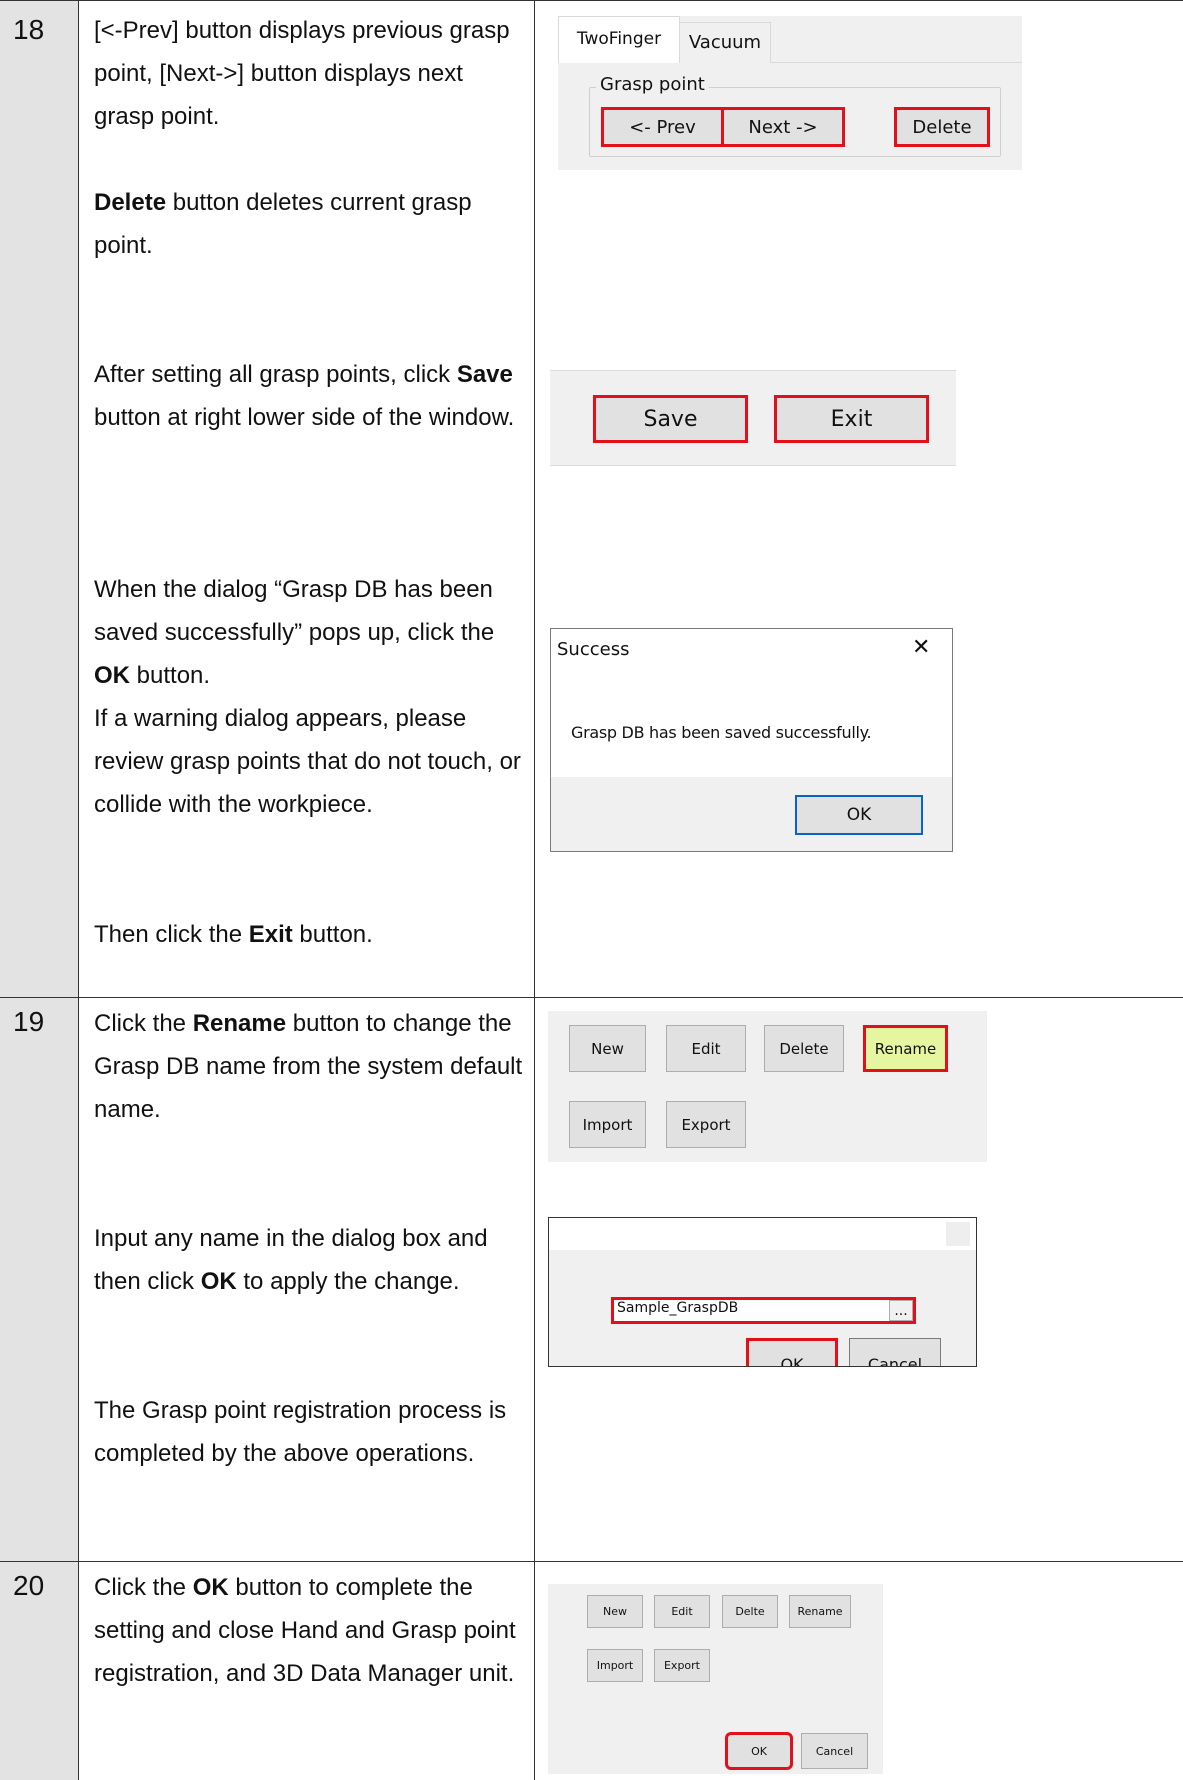  What do you see at coordinates (725, 42) in the screenshot?
I see `tab-vacuum: Vacuum` at bounding box center [725, 42].